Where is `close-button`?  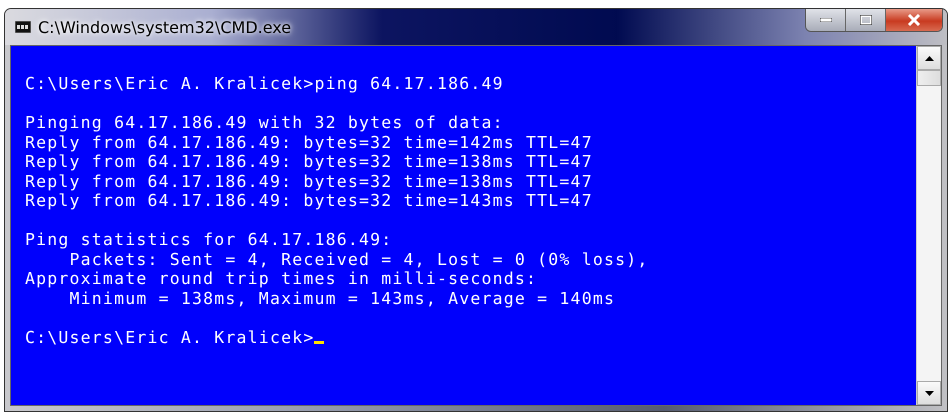
close-button is located at coordinates (914, 20).